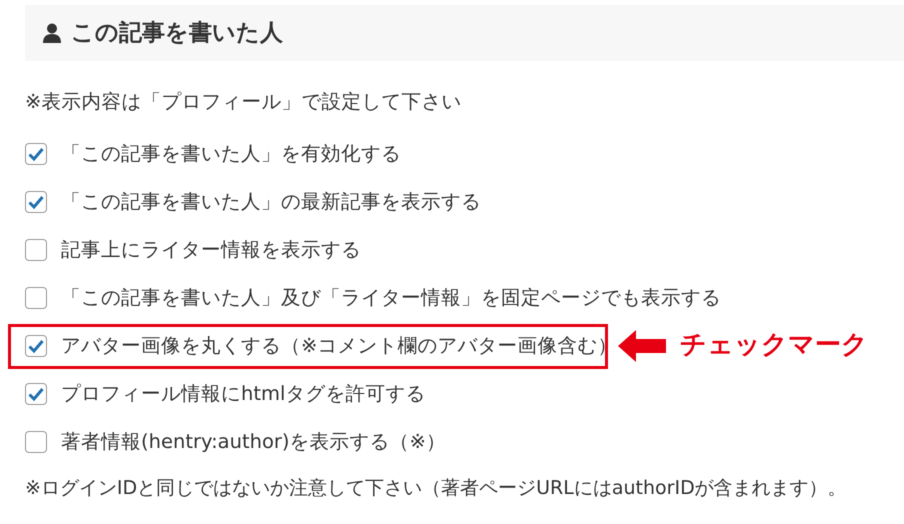 The height and width of the screenshot is (524, 904). What do you see at coordinates (774, 345) in the screenshot?
I see `annotation-label: チェックマーク` at bounding box center [774, 345].